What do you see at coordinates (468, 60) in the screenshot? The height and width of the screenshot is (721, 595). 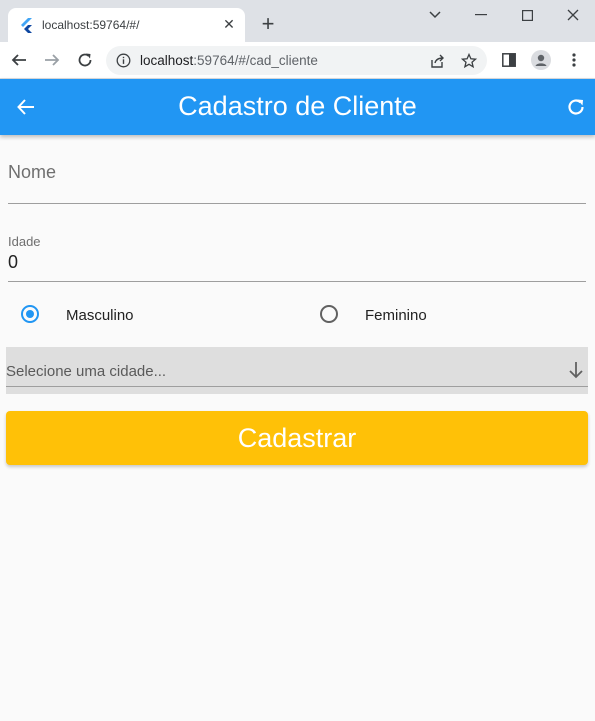 I see `bookmark-star-icon` at bounding box center [468, 60].